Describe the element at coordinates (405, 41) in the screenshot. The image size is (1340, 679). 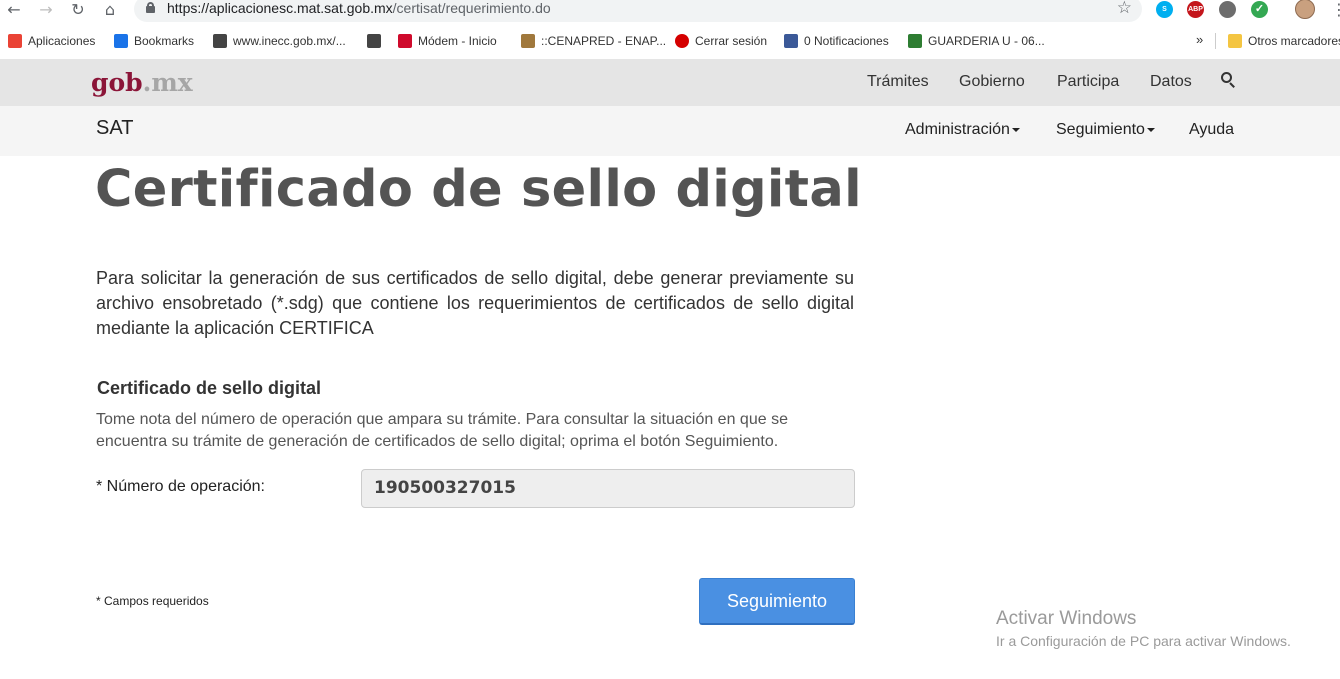
I see `huawei-icon` at that location.